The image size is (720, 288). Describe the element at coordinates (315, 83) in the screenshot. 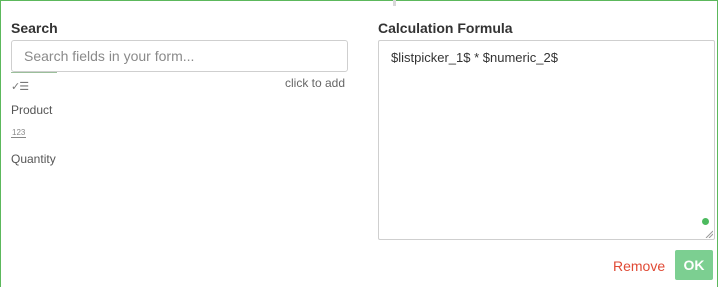

I see `click-to-add-hint: click to add` at that location.